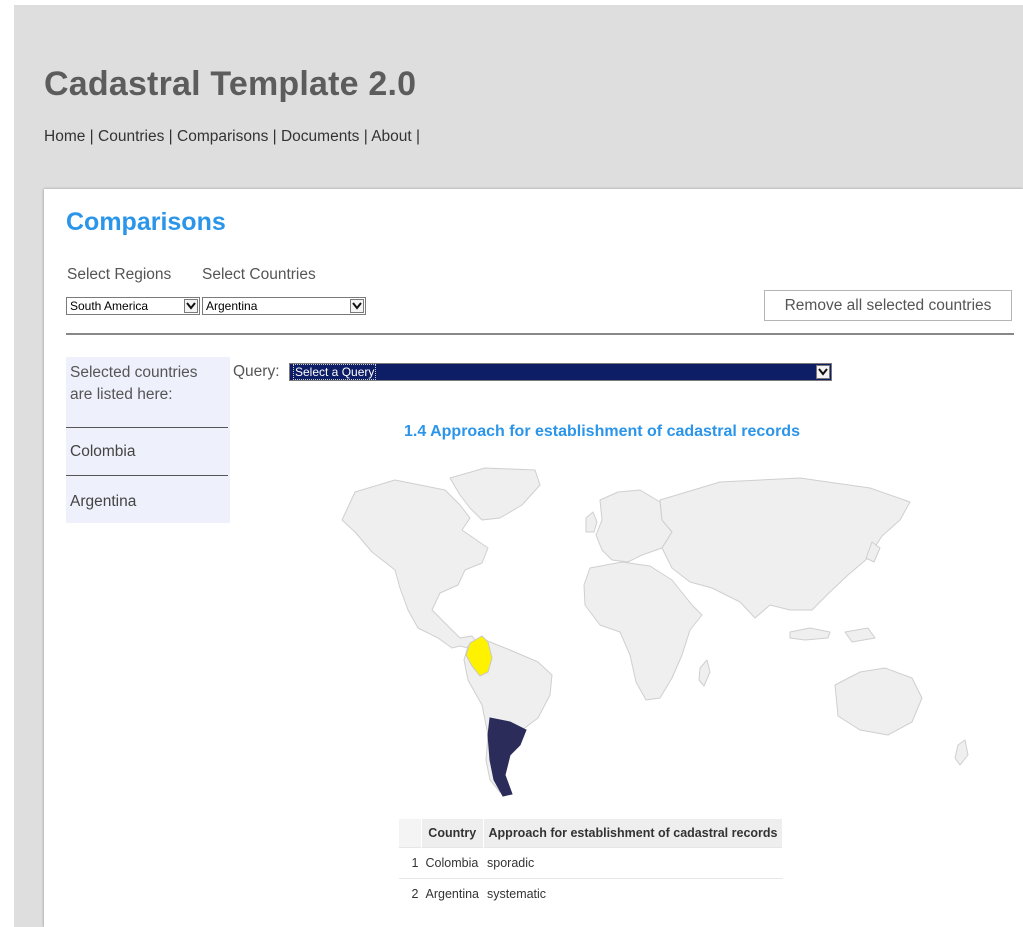 Image resolution: width=1023 pixels, height=927 pixels. What do you see at coordinates (540, 334) in the screenshot?
I see `divider` at bounding box center [540, 334].